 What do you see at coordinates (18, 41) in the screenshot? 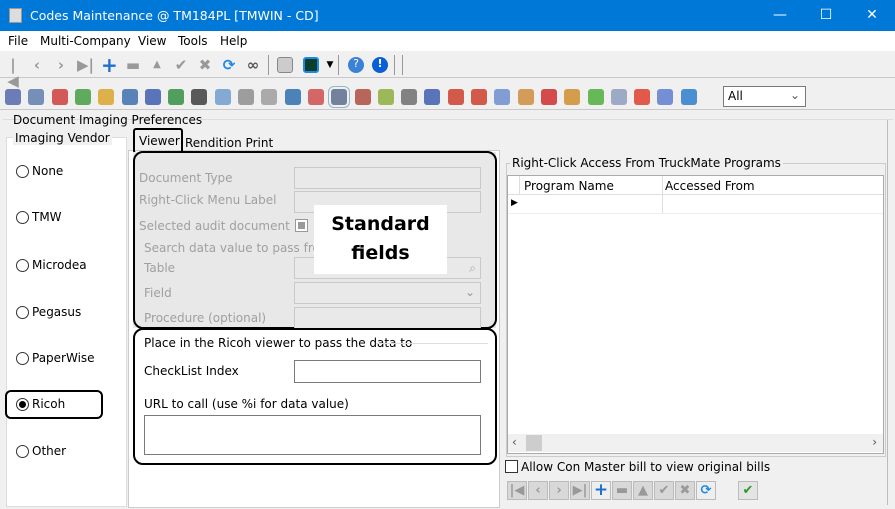
I see `menu-file: File` at bounding box center [18, 41].